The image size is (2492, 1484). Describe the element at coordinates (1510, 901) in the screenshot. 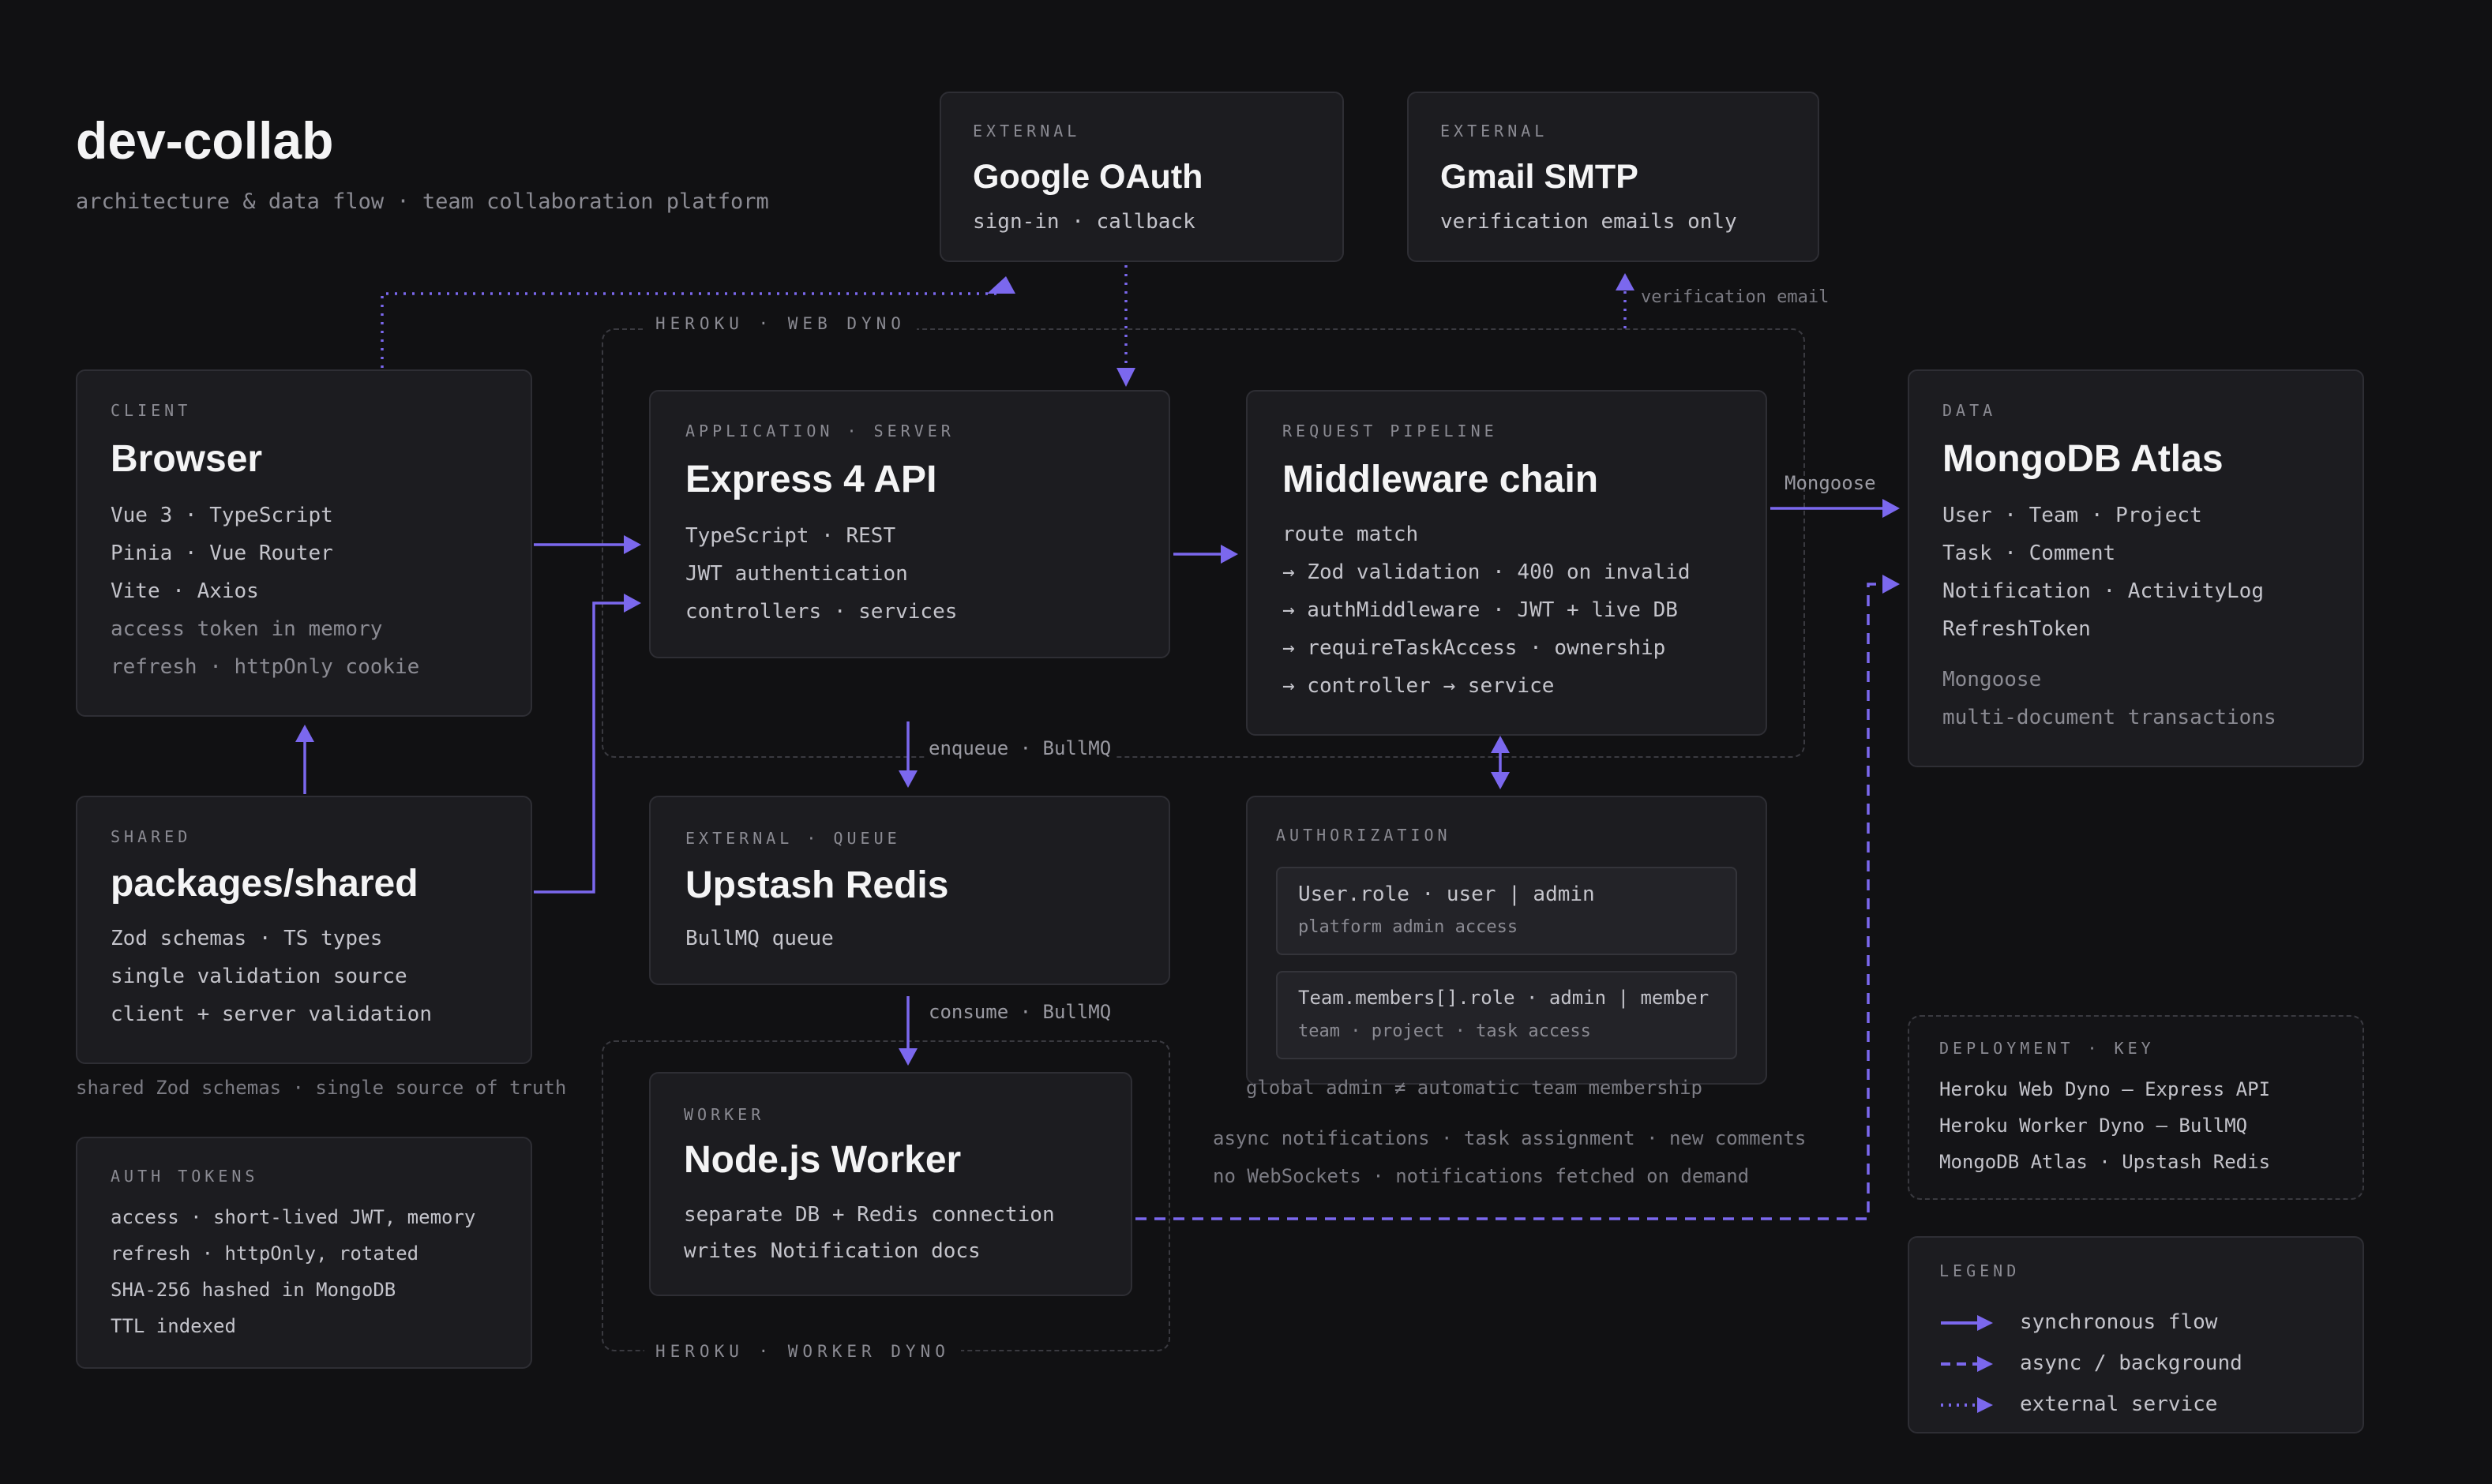

I see `edge-worker-mongodb` at that location.